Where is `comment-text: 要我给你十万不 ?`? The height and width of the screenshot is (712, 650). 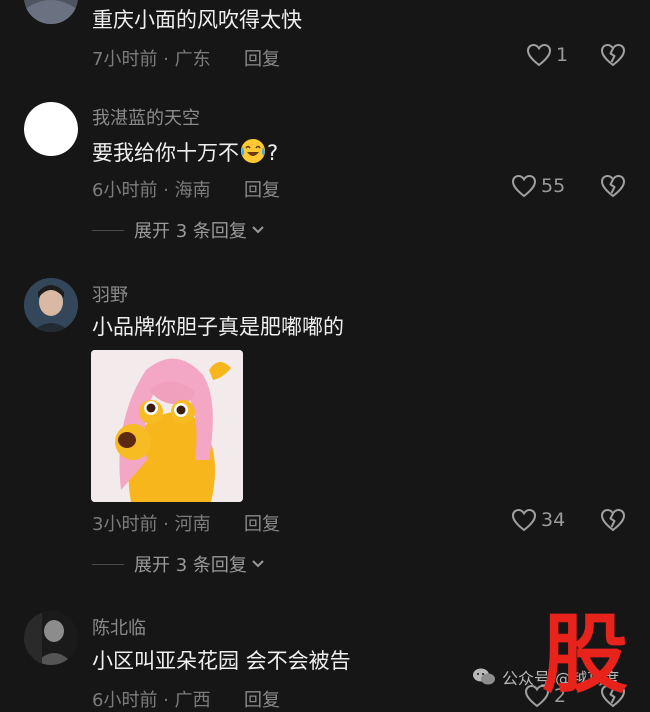
comment-text: 要我给你十万不 ? is located at coordinates (185, 154).